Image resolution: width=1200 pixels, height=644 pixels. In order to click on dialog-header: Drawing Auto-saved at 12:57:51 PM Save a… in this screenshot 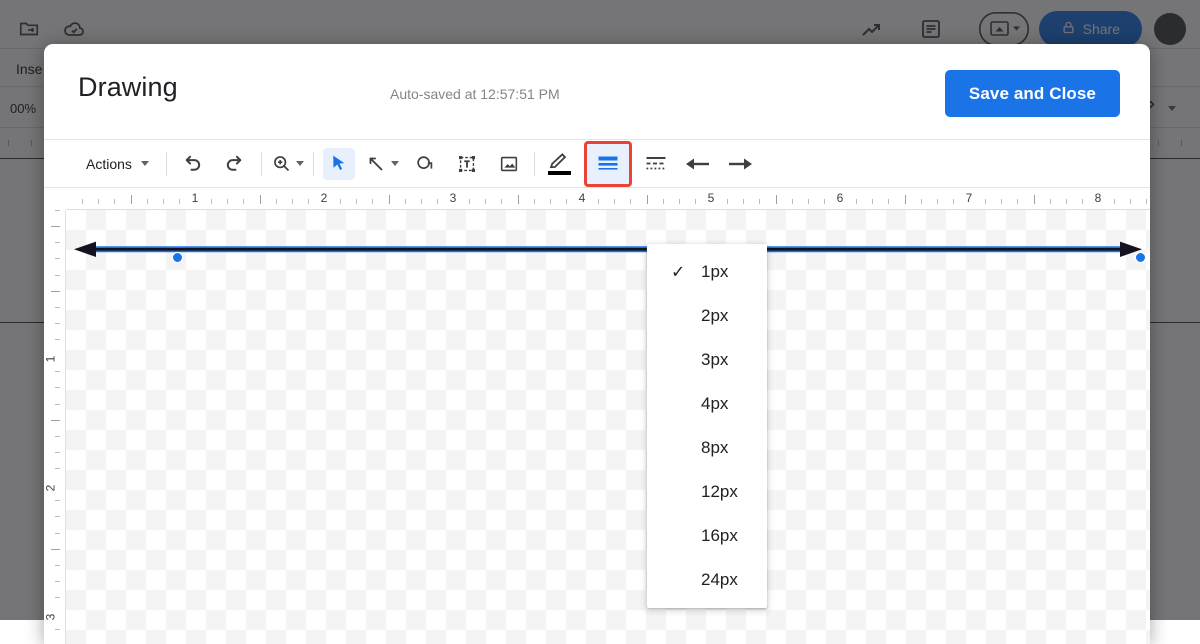, I will do `click(597, 92)`.